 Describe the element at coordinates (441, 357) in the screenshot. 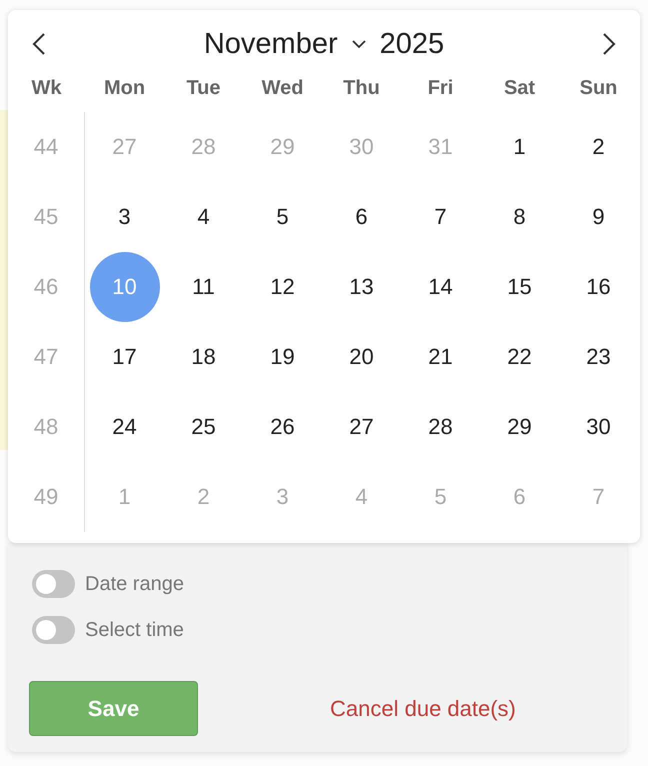

I see `day-cell: 21` at that location.